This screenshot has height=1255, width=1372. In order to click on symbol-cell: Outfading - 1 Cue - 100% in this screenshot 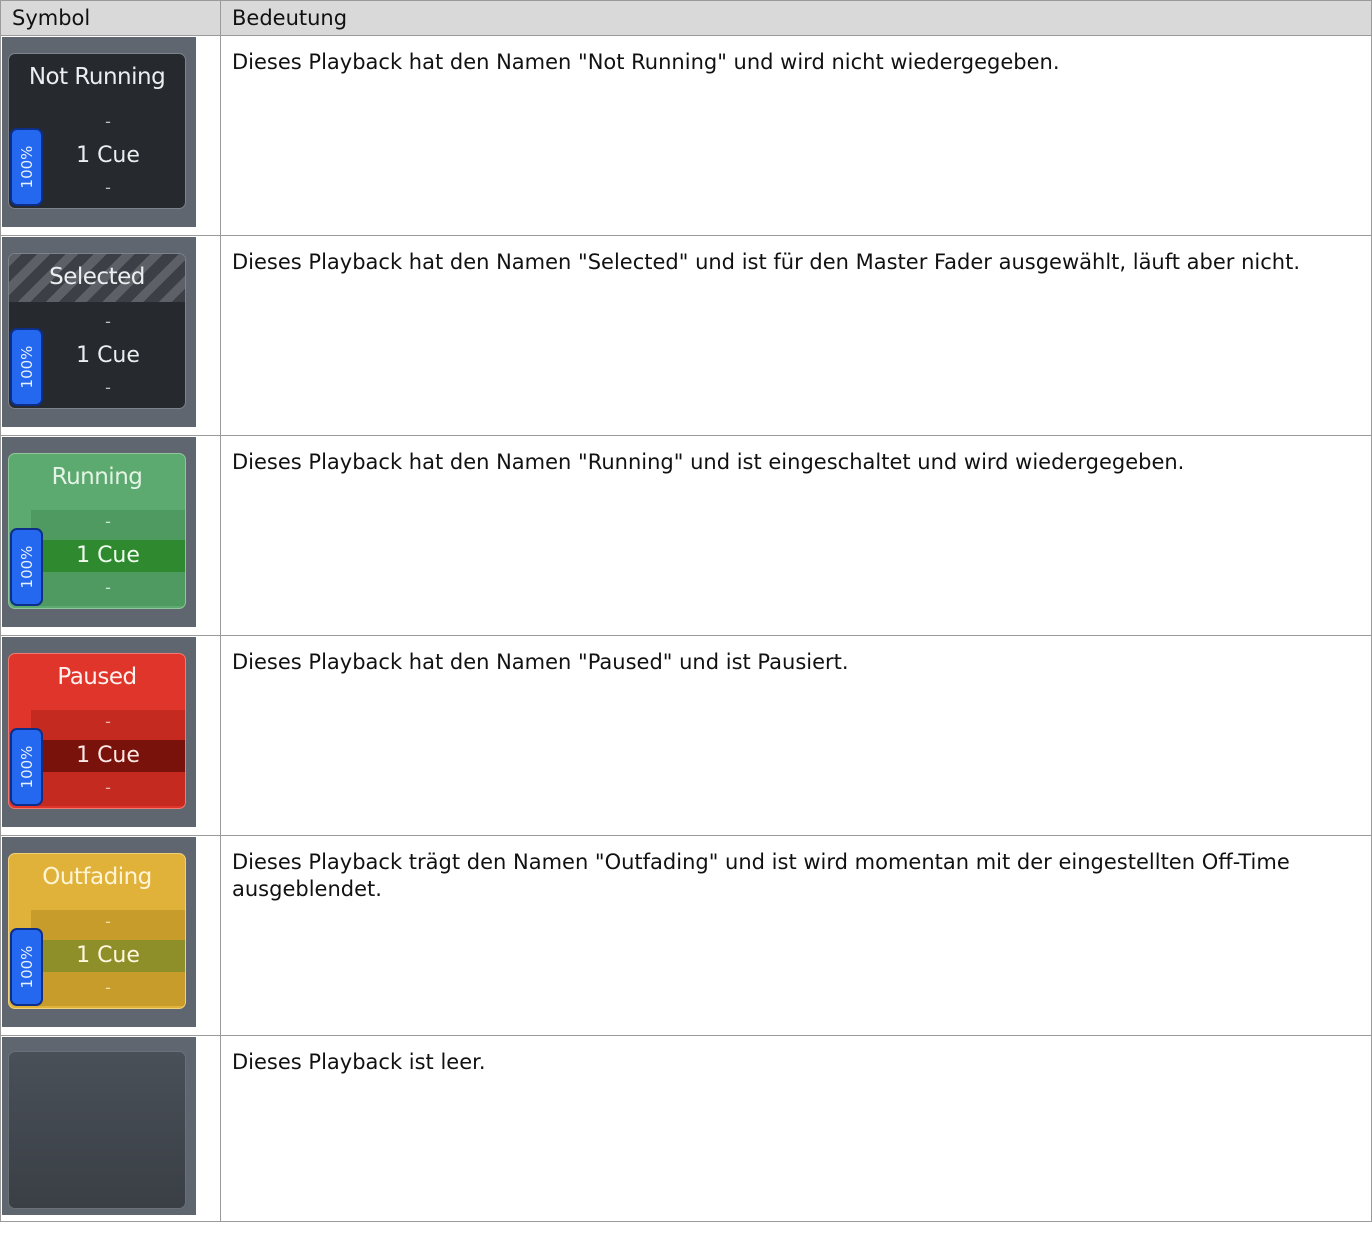, I will do `click(110, 935)`.